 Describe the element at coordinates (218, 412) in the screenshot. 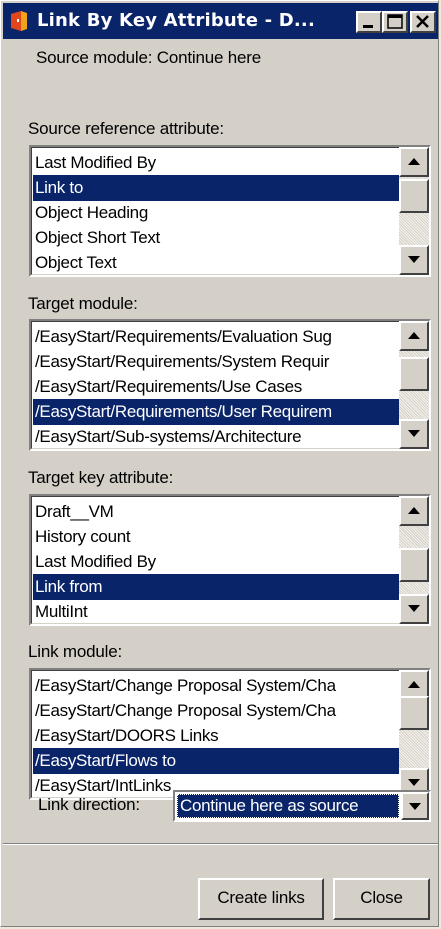

I see `list-item-selected: /EasyStart/Requirements/User Requirem` at that location.